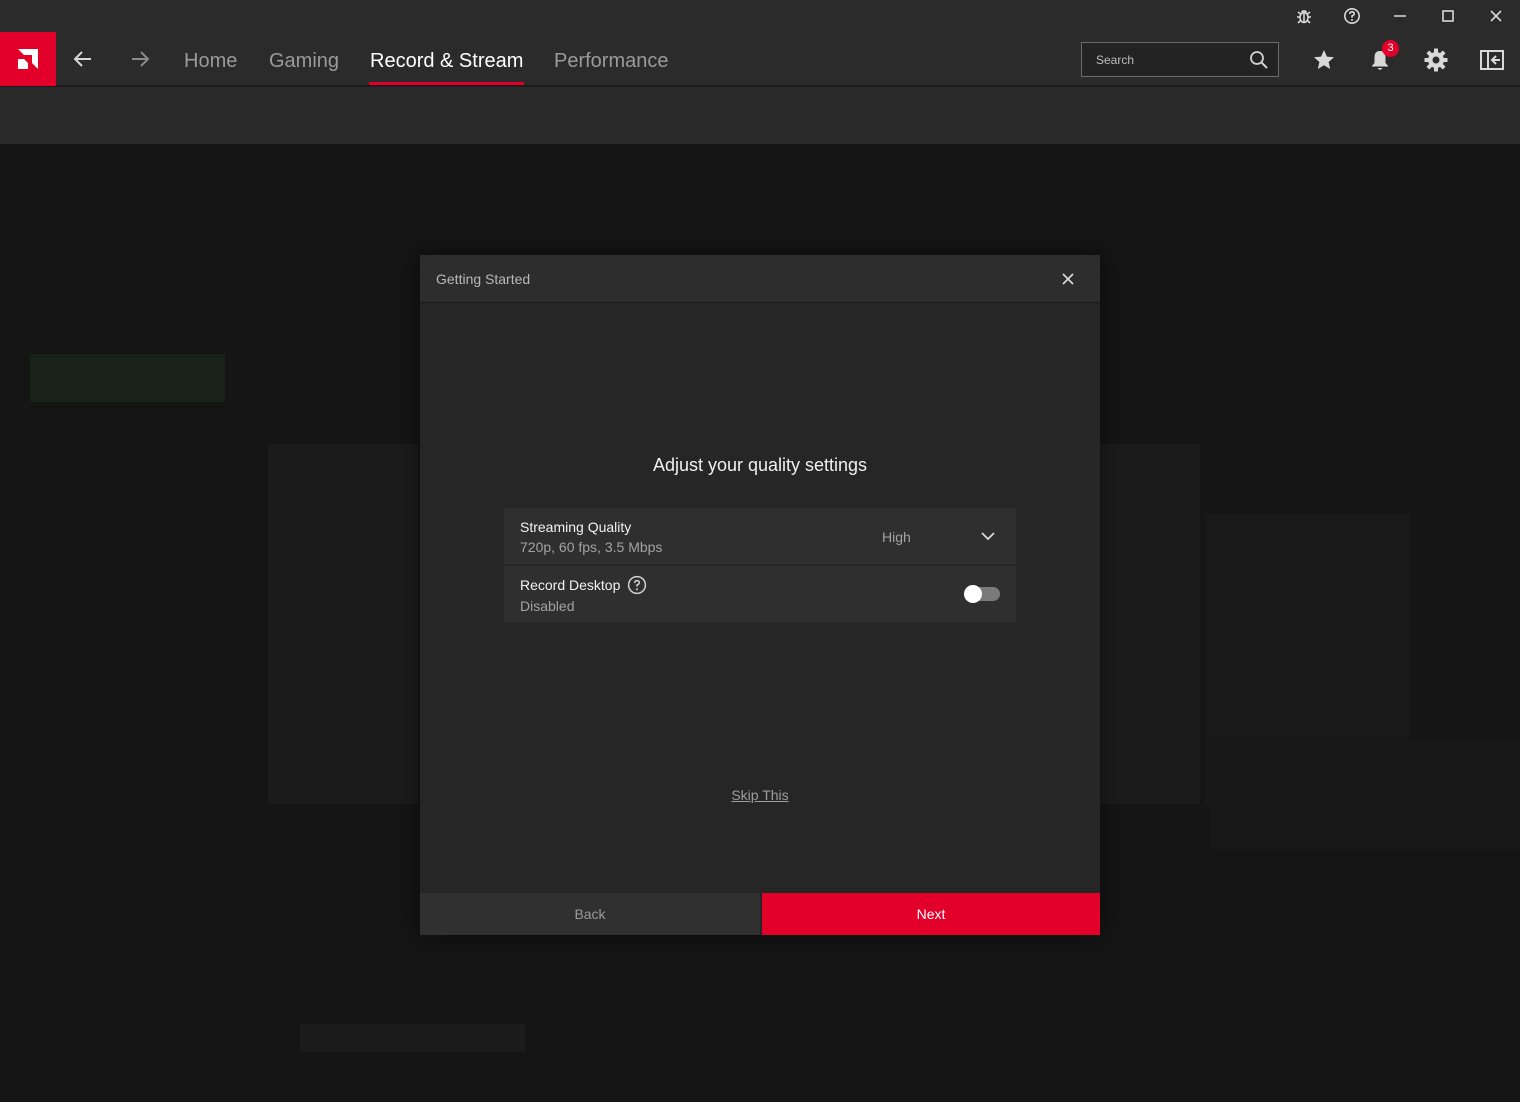  Describe the element at coordinates (483, 279) in the screenshot. I see `dialog-title: Getting Started` at that location.